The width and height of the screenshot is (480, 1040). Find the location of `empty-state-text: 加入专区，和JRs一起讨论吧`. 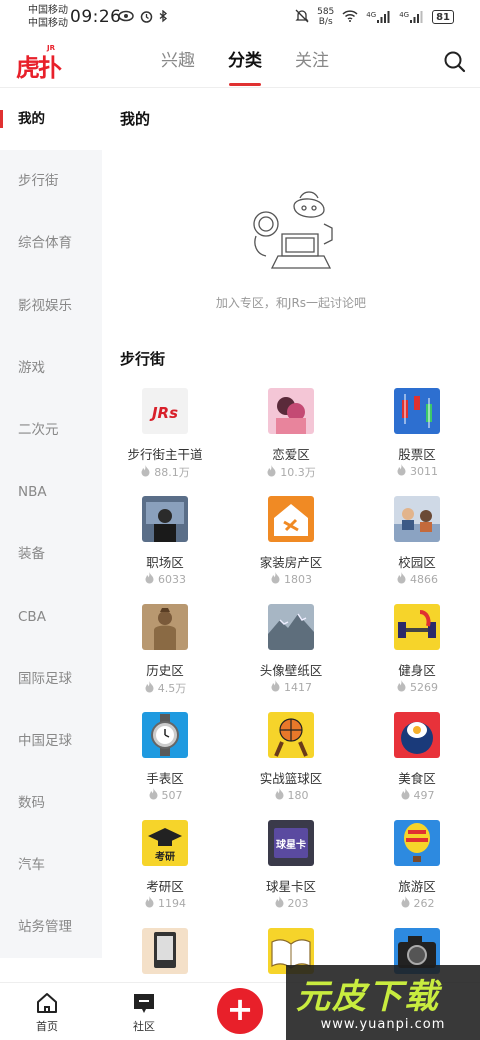

empty-state-text: 加入专区，和JRs一起讨论吧 is located at coordinates (291, 303).